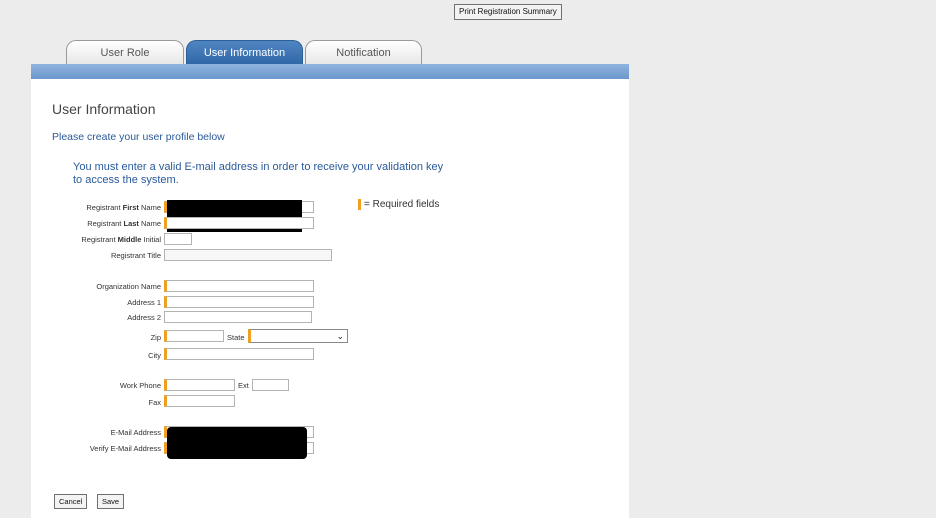 This screenshot has width=936, height=518. Describe the element at coordinates (71, 501) in the screenshot. I see `cancel-button: Cancel` at that location.